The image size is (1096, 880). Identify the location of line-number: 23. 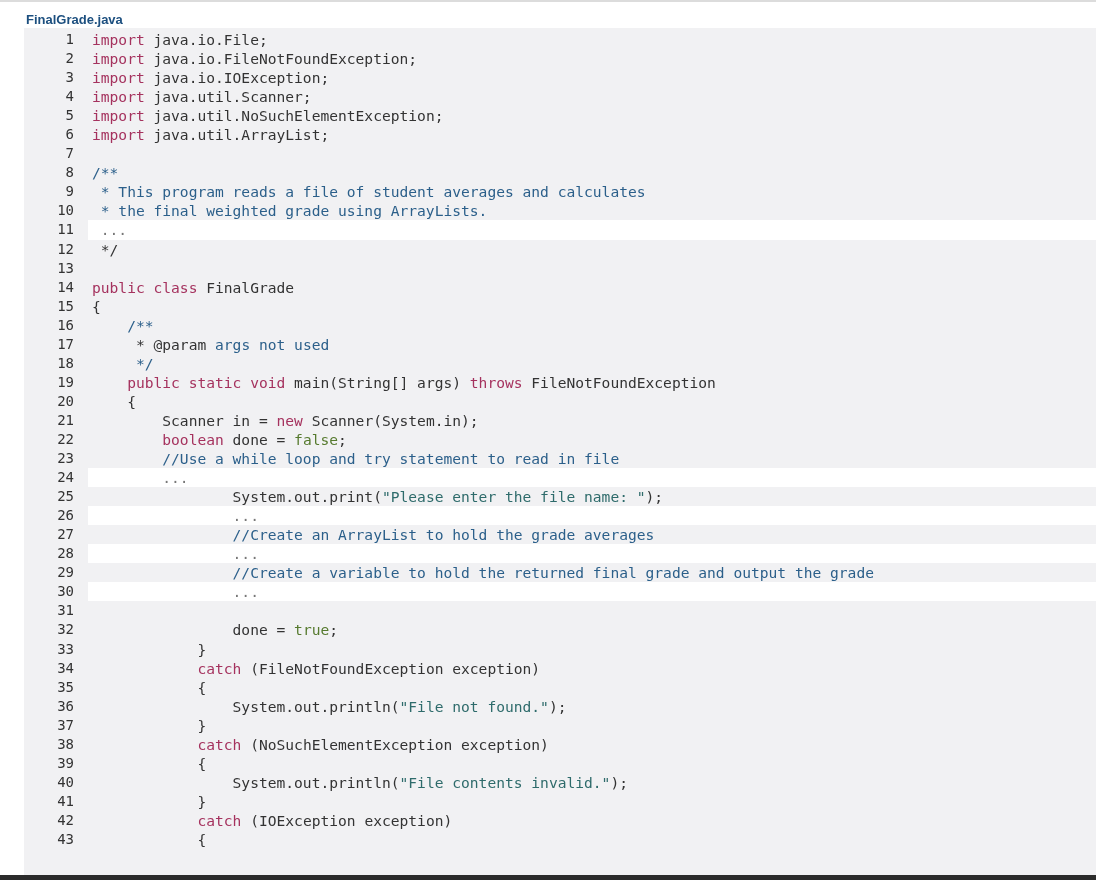
(65, 459).